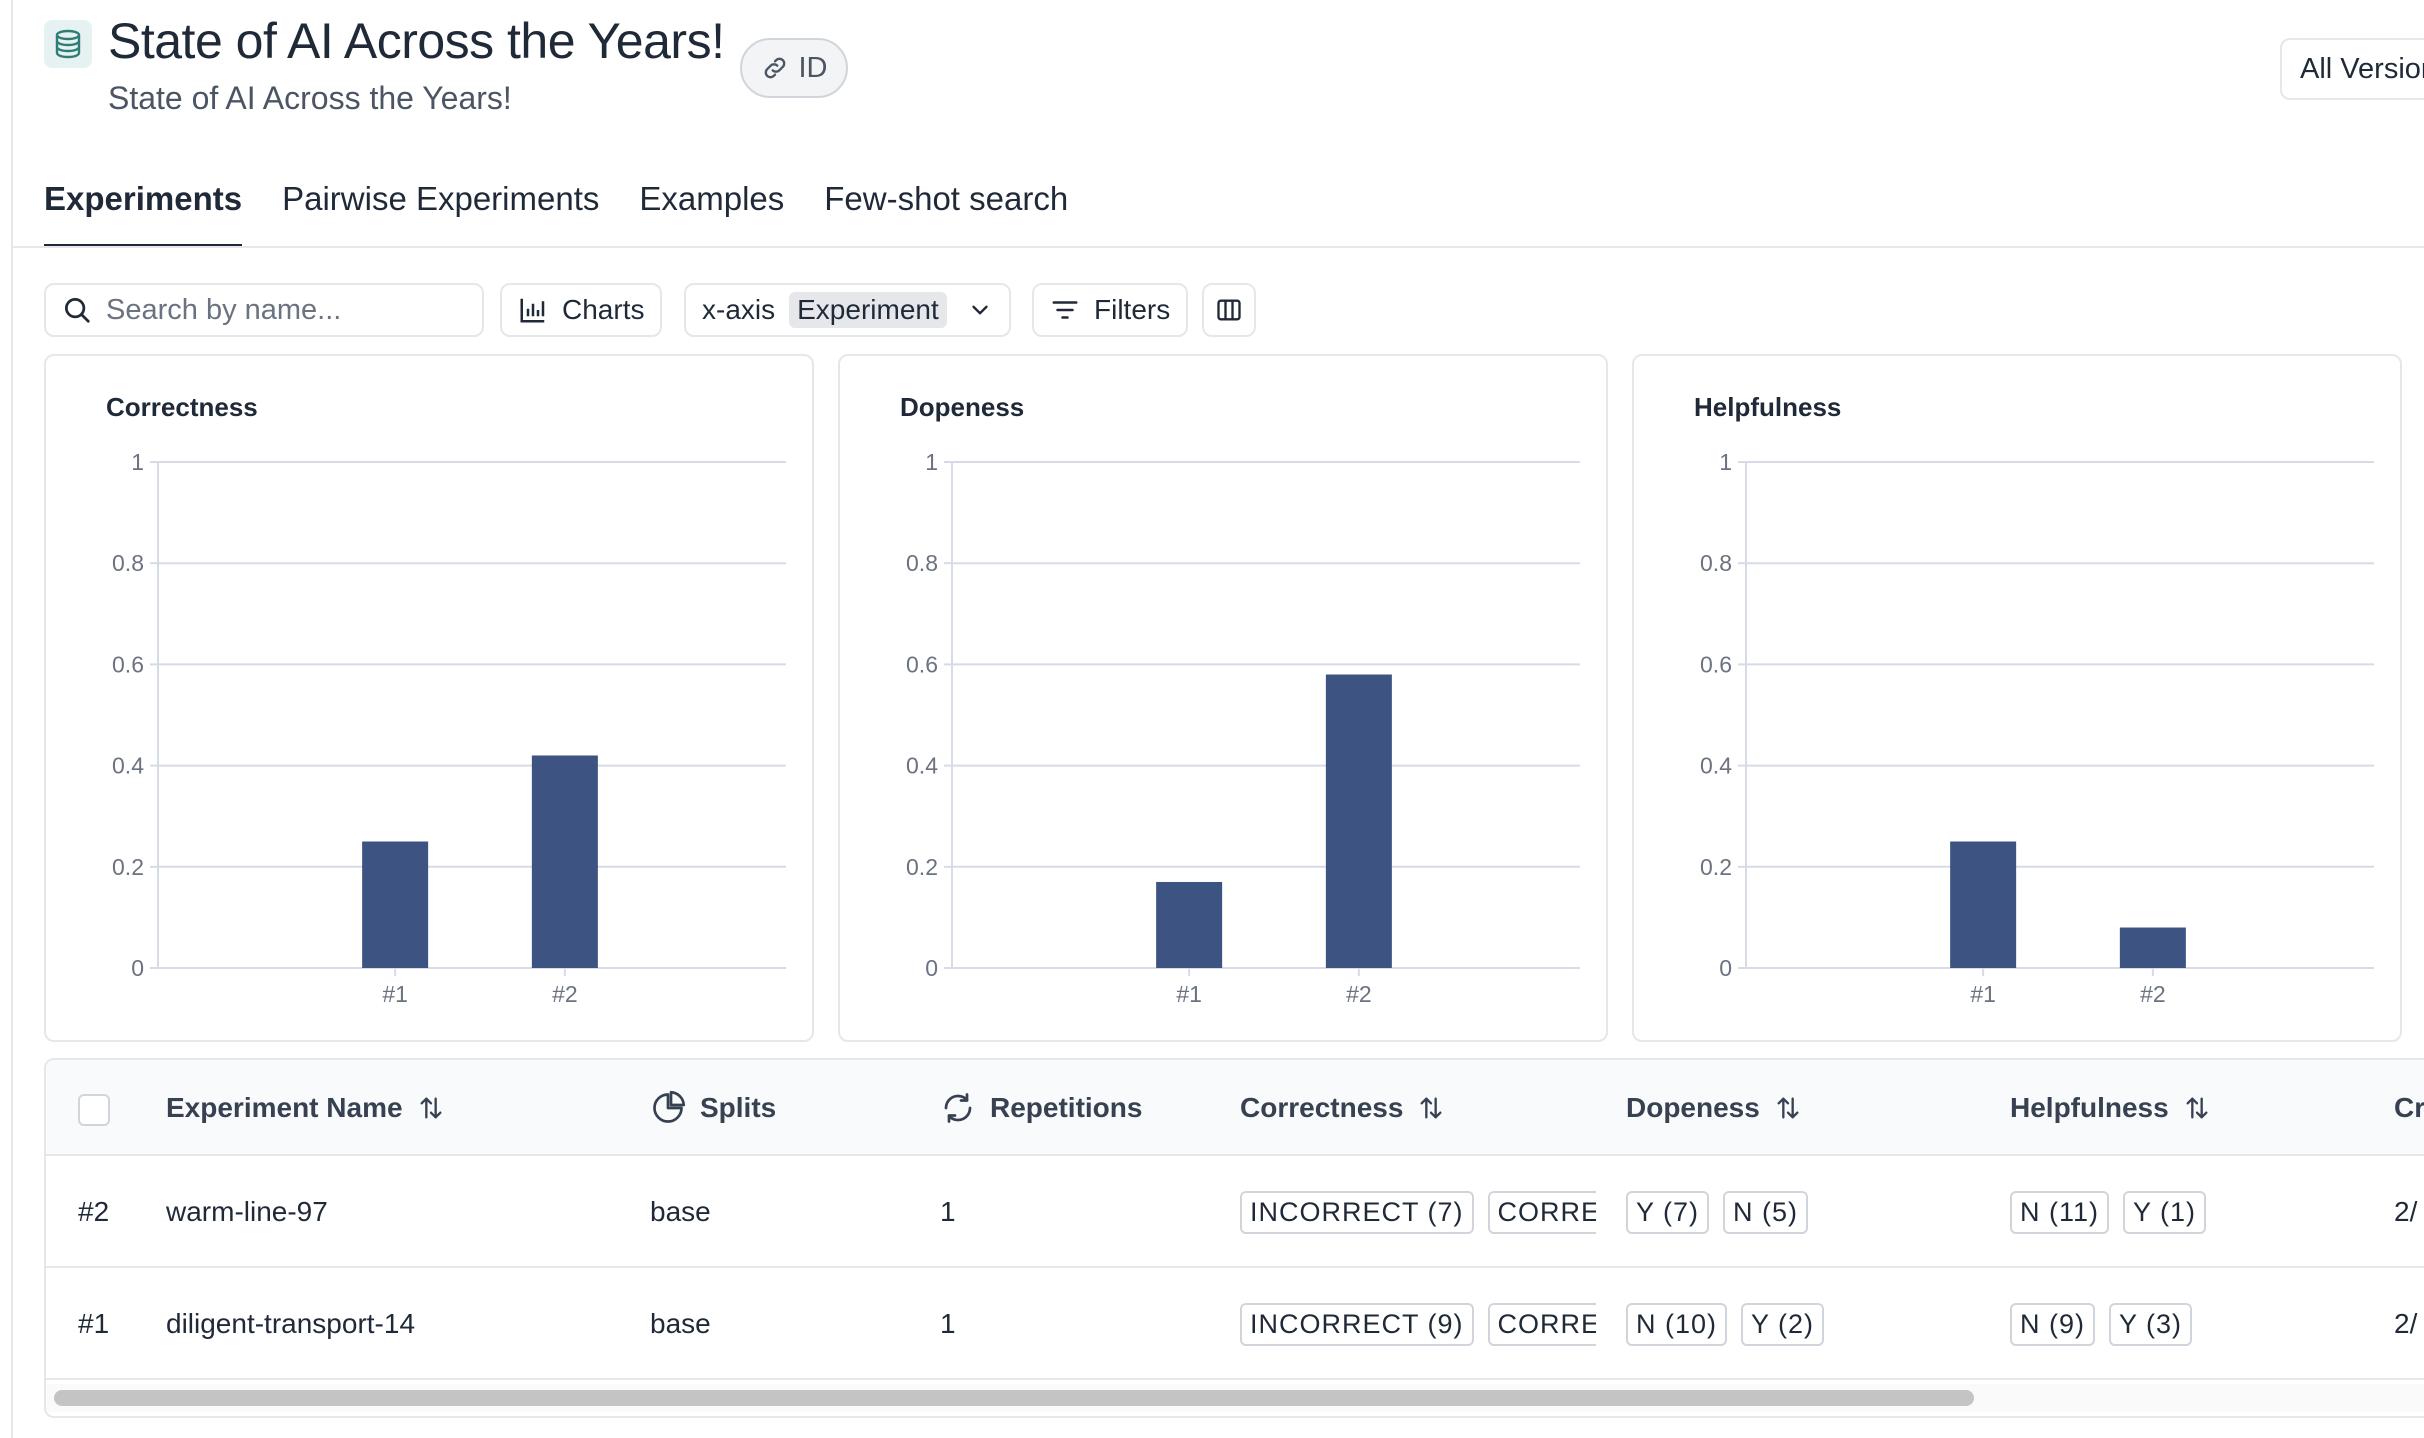  I want to click on chart-title: Dopeness, so click(962, 407).